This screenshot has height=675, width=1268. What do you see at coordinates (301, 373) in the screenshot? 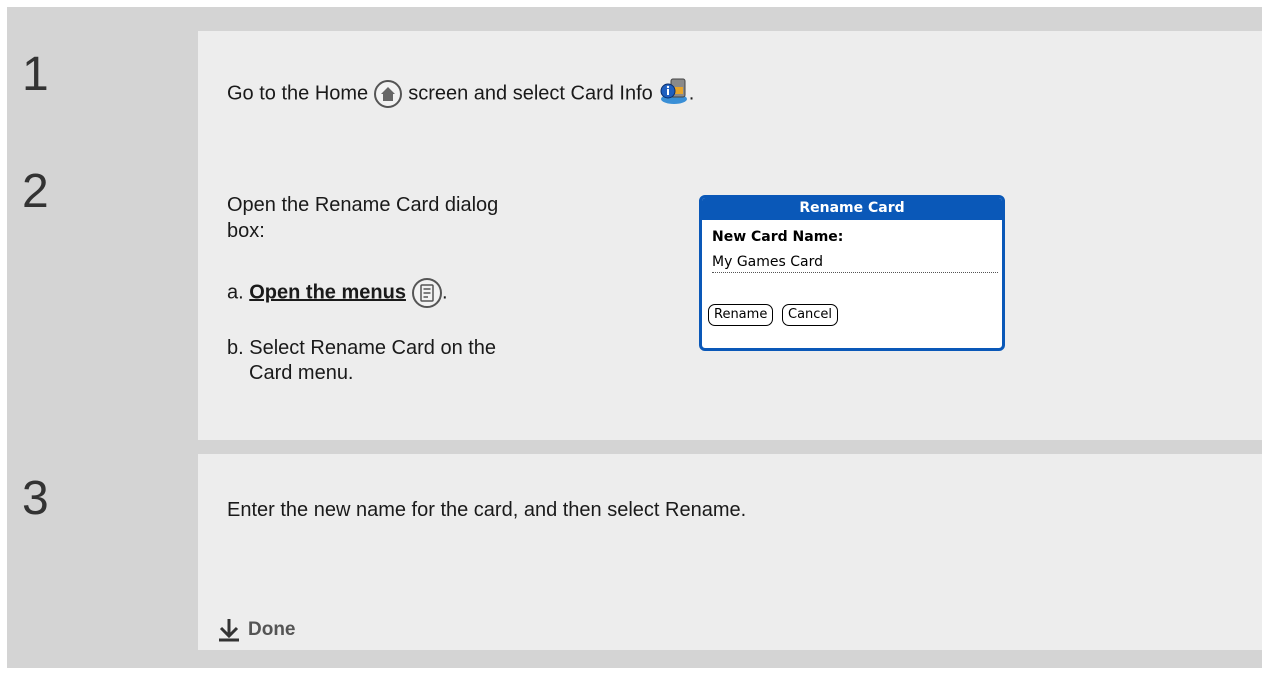
I see `step-2-sub-b-line2: Card menu.` at bounding box center [301, 373].